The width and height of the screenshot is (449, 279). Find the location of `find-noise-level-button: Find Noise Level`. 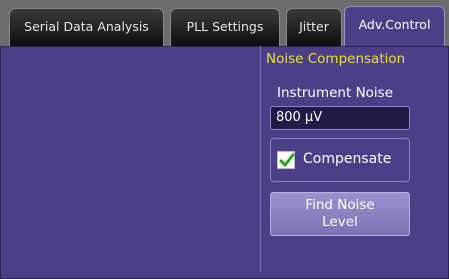

find-noise-level-button: Find Noise Level is located at coordinates (340, 214).